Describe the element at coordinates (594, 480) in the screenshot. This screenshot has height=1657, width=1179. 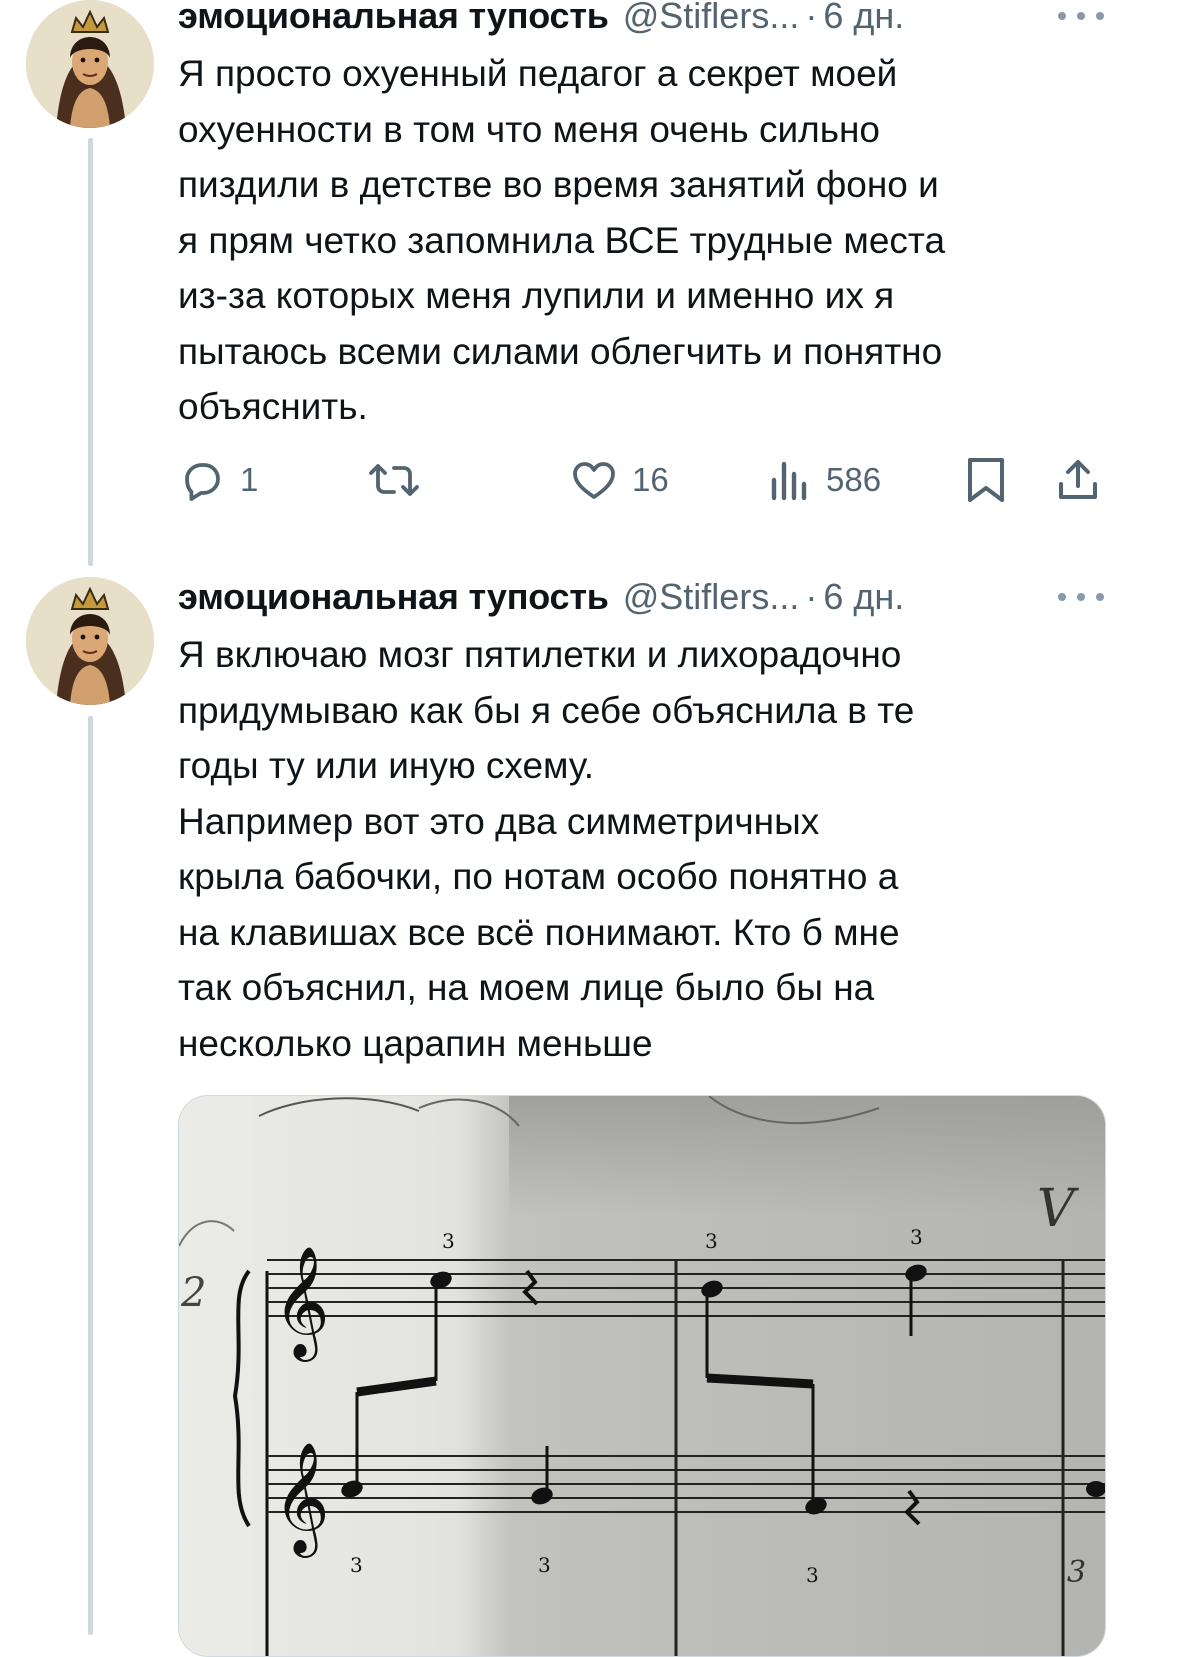
I see `like-icon` at that location.